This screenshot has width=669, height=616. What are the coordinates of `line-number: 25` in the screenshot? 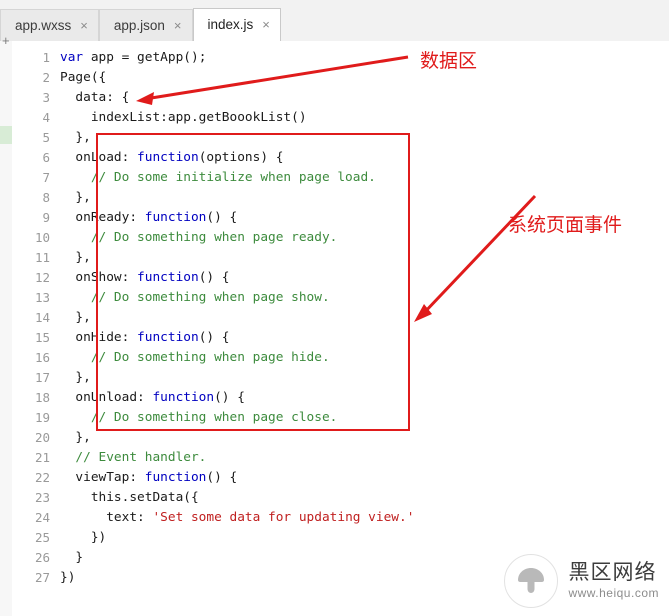 It's located at (42, 537).